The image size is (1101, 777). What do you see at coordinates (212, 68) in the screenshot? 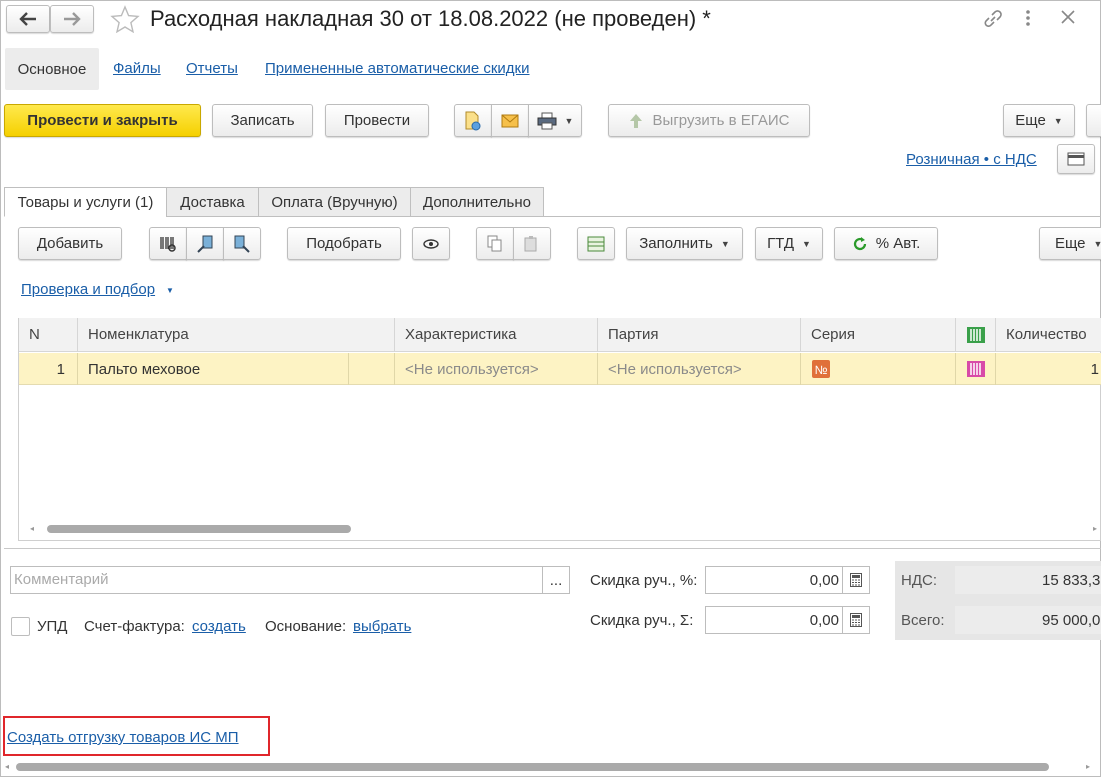
I see `nav-tab-reports: Отчеты` at bounding box center [212, 68].